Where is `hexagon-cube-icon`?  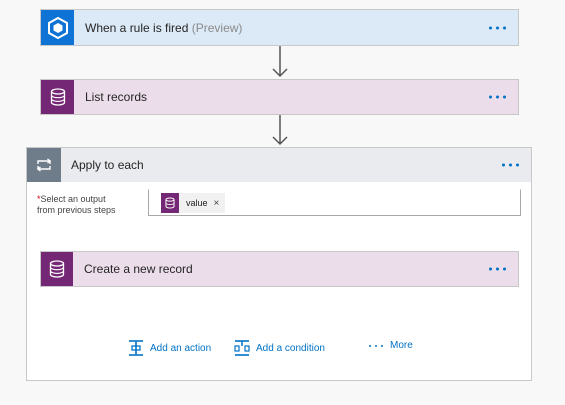
hexagon-cube-icon is located at coordinates (57, 27).